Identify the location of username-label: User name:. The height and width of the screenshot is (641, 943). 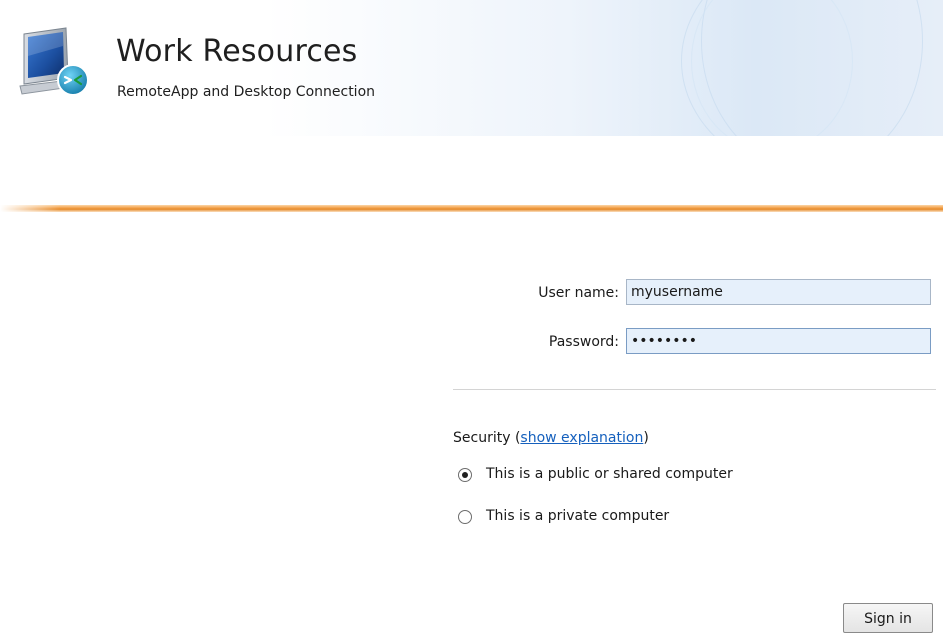
(578, 293).